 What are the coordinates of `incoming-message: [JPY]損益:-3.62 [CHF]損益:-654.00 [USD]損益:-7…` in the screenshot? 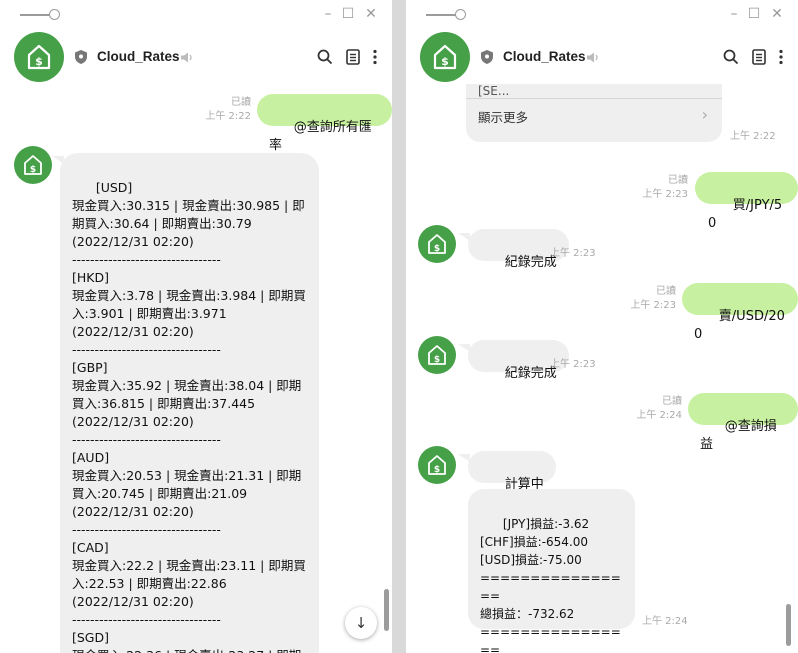 It's located at (551, 571).